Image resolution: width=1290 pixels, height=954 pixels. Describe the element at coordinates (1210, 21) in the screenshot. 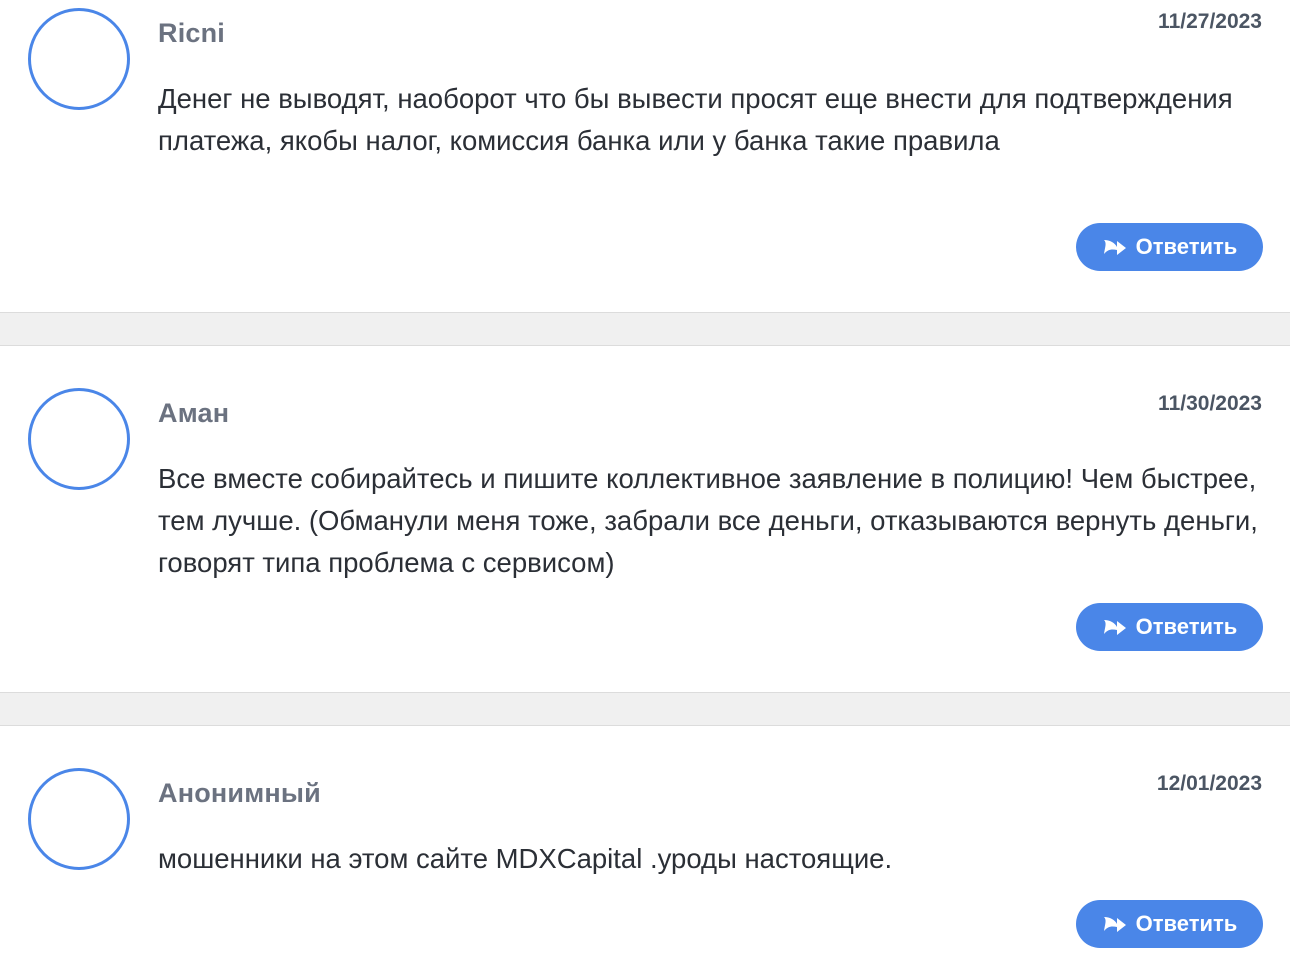

I see `comment-date: 11/27/2023` at that location.